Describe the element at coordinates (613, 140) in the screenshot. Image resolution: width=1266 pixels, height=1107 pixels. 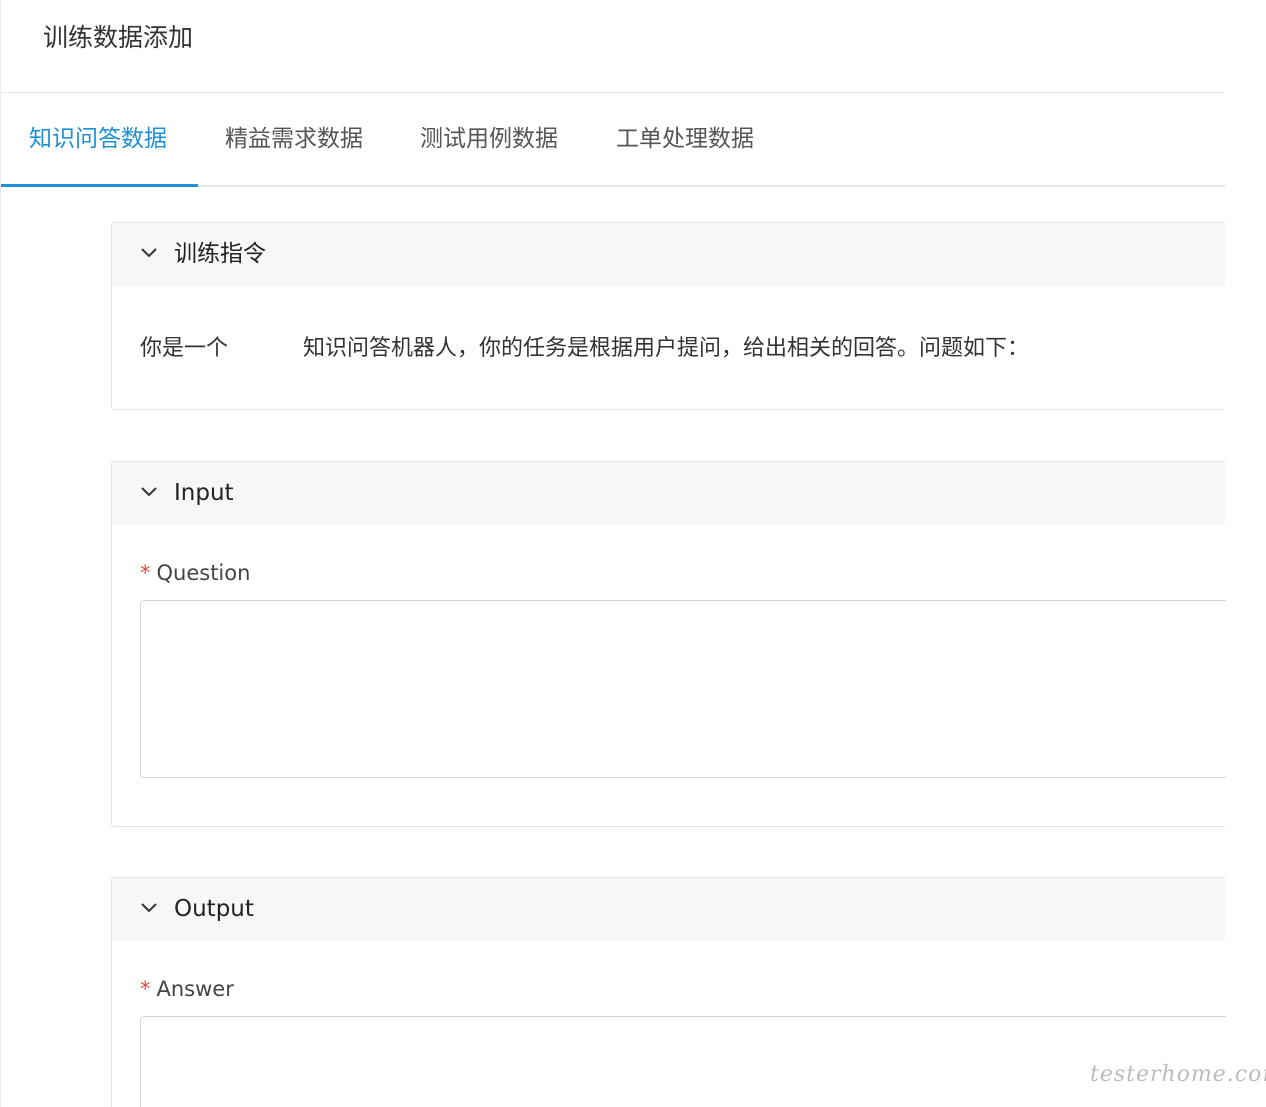
I see `tab-bar: 知识问答数据 精益需求数据 测试用例数据 工单处理数据` at that location.